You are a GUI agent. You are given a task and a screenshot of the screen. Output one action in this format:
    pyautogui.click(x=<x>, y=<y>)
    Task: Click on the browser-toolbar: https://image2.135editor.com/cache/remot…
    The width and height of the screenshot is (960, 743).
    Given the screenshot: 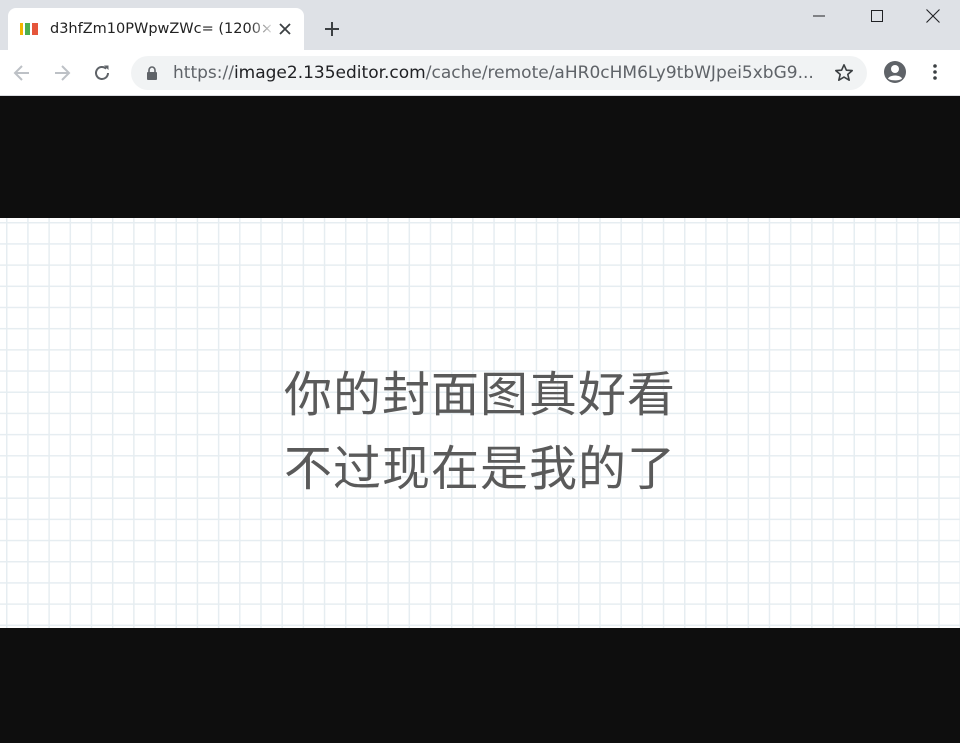 What is the action you would take?
    pyautogui.click(x=480, y=73)
    